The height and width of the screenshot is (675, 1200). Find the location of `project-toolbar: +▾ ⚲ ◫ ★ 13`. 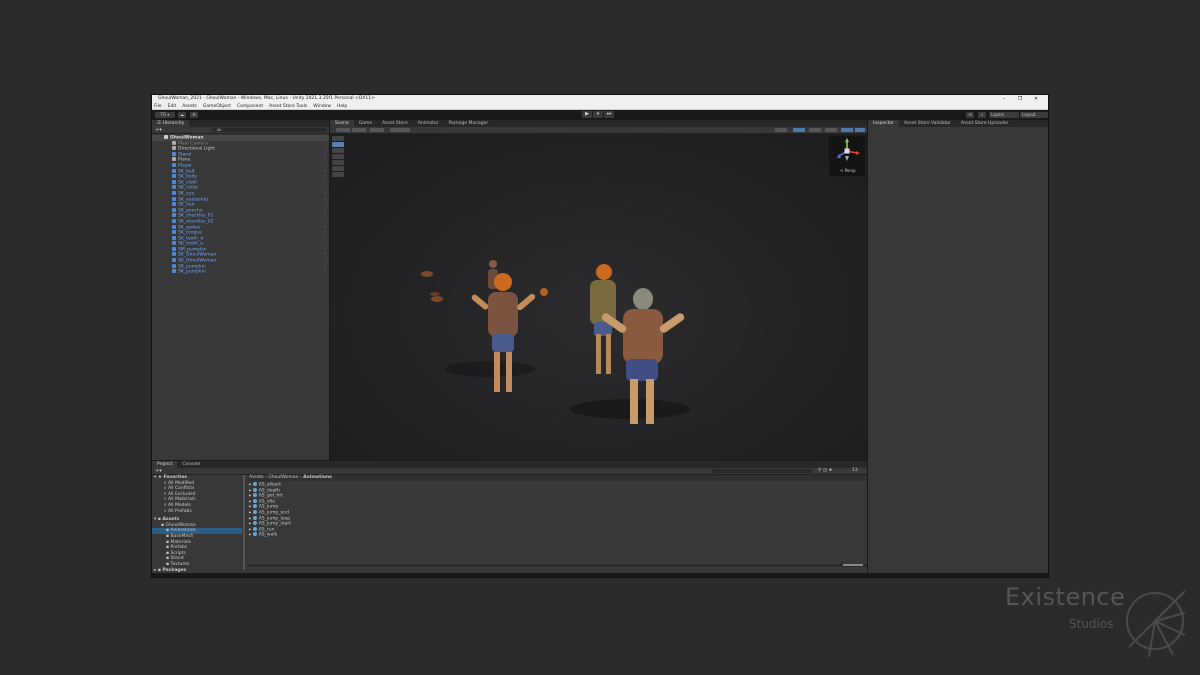

project-toolbar: +▾ ⚲ ◫ ★ 13 is located at coordinates (509, 471).